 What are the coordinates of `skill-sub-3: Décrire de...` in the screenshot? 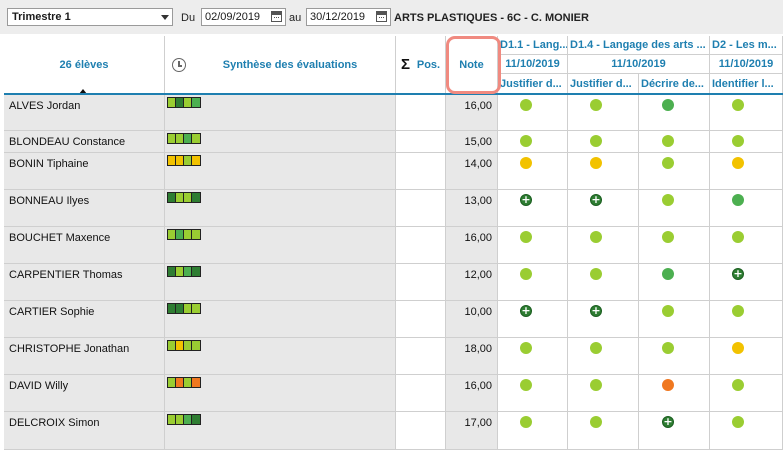 It's located at (674, 84).